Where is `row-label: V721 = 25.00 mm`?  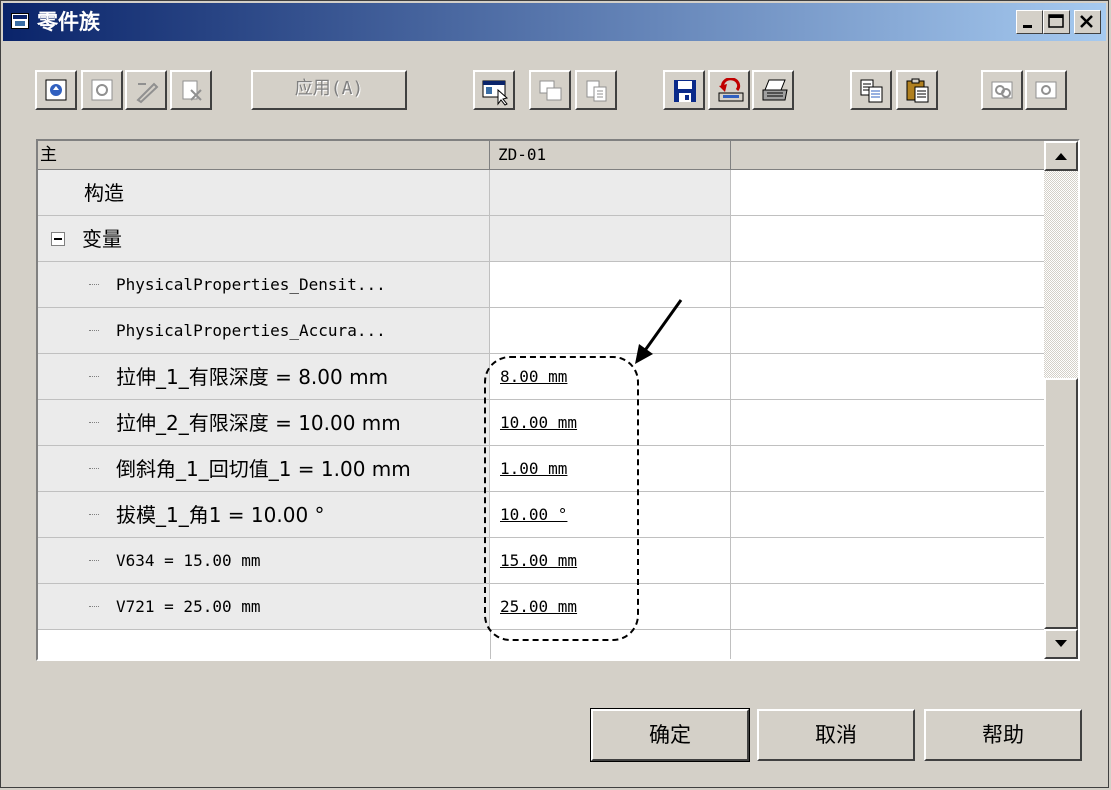 row-label: V721 = 25.00 mm is located at coordinates (264, 607).